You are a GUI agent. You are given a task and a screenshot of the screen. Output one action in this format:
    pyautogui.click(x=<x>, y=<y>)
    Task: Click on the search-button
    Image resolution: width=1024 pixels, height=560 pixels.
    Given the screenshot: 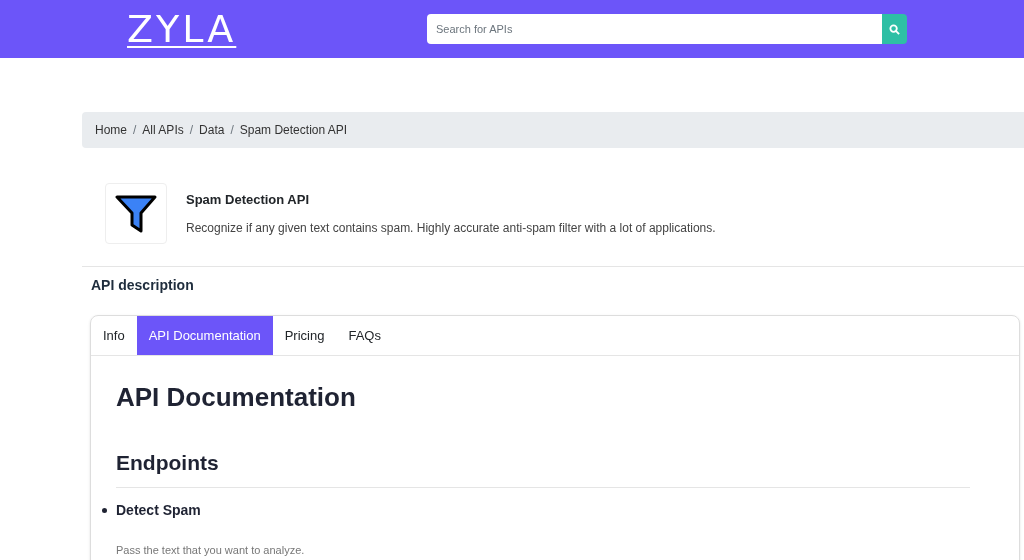 What is the action you would take?
    pyautogui.click(x=894, y=29)
    